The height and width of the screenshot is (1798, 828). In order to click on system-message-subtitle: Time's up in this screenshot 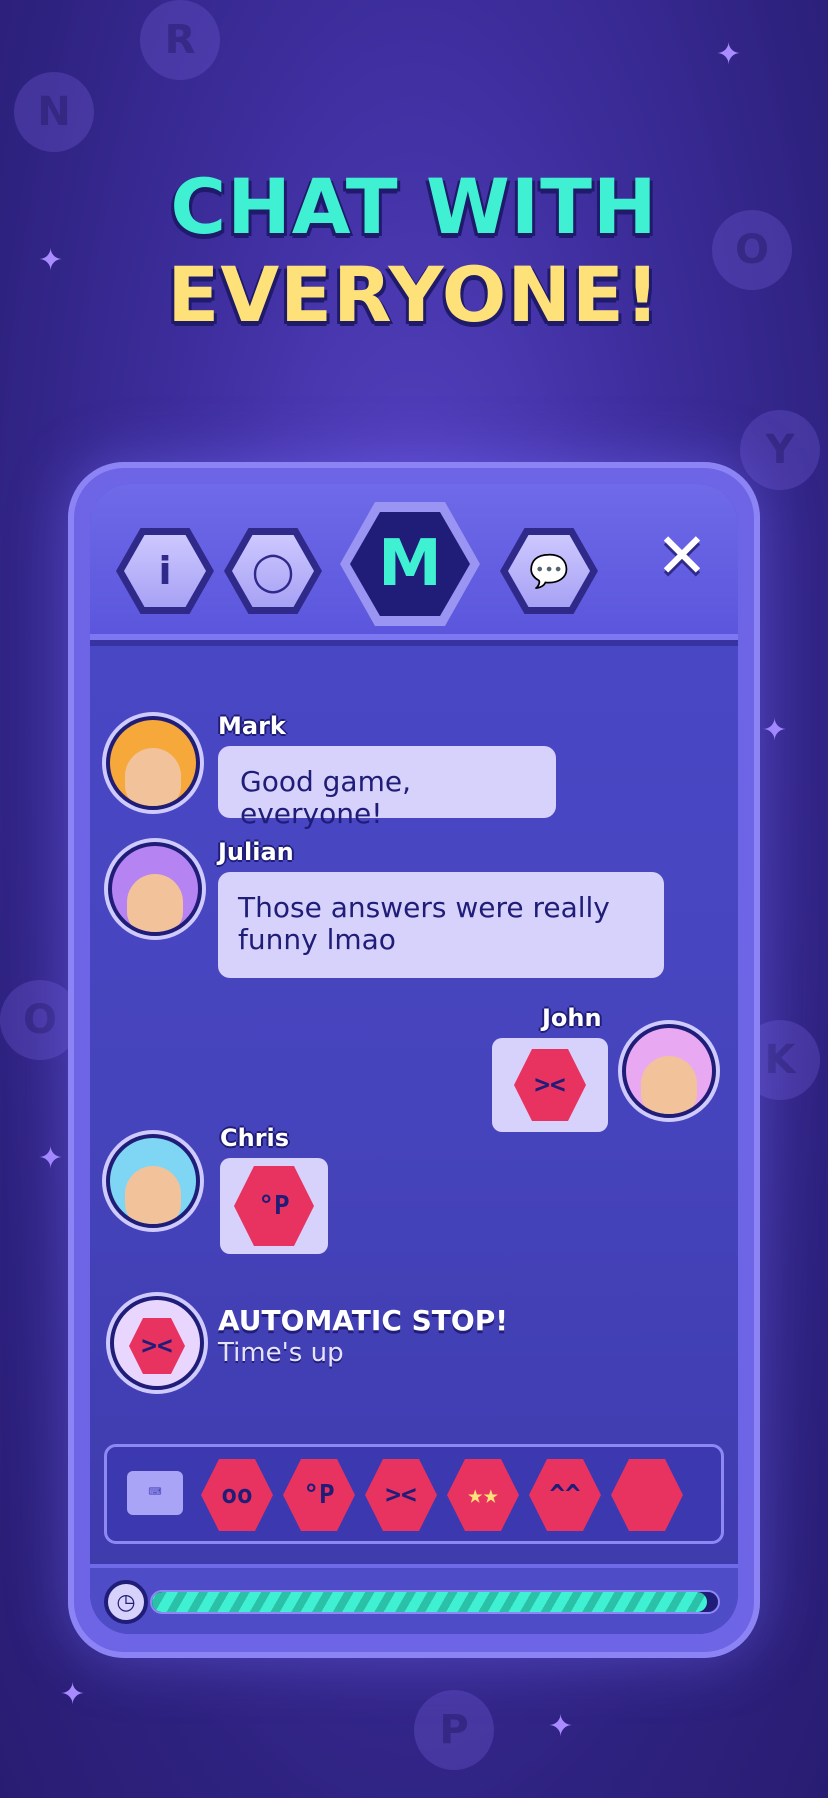, I will do `click(281, 1353)`.